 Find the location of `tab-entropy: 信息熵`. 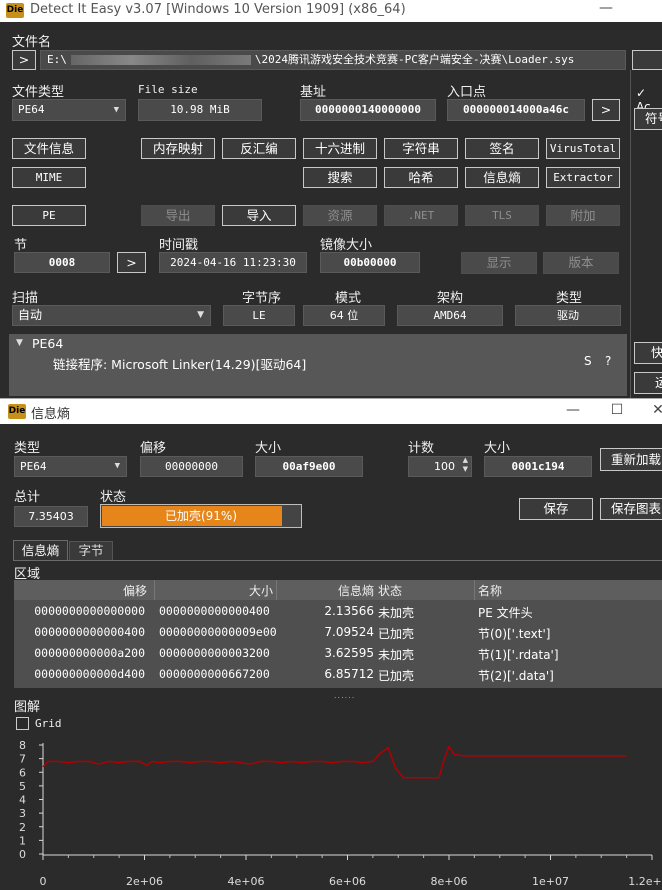

tab-entropy: 信息熵 is located at coordinates (40, 550).